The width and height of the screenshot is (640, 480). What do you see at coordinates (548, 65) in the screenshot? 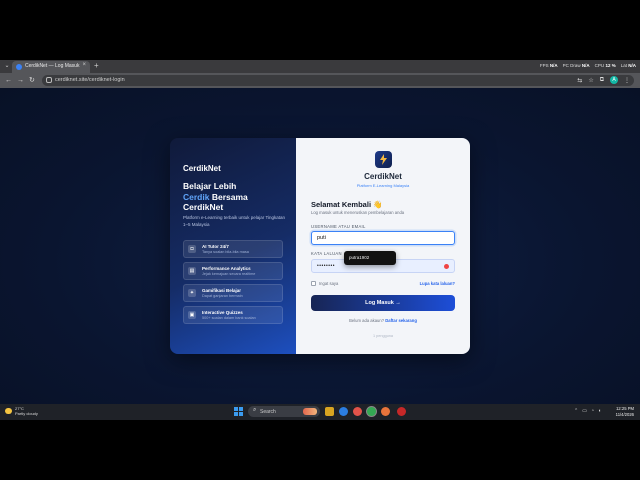
I see `stat-fps: FPS N/A` at bounding box center [548, 65].